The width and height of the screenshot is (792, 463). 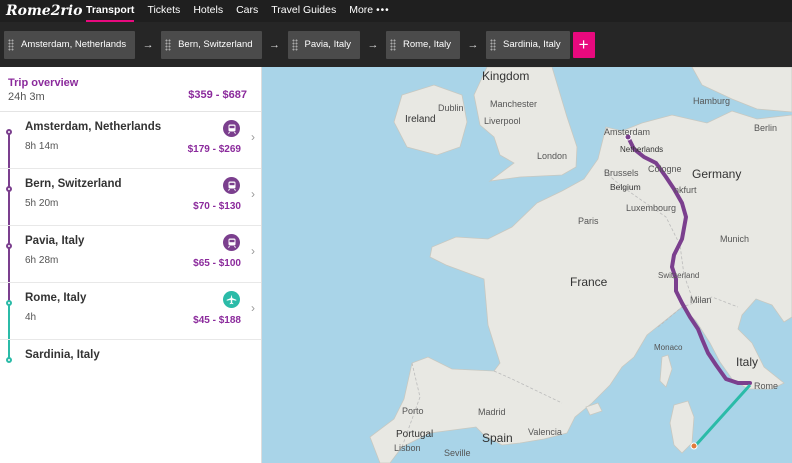 What do you see at coordinates (163, 11) in the screenshot?
I see `nav-tickets: Tickets` at bounding box center [163, 11].